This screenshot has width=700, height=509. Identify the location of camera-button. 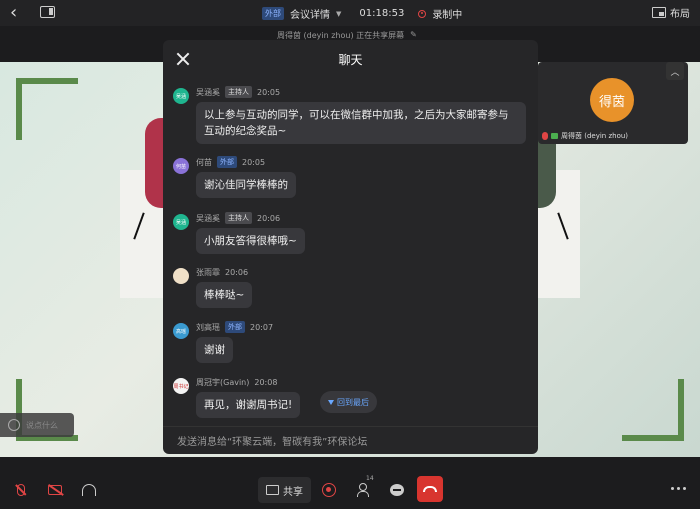
(55, 490).